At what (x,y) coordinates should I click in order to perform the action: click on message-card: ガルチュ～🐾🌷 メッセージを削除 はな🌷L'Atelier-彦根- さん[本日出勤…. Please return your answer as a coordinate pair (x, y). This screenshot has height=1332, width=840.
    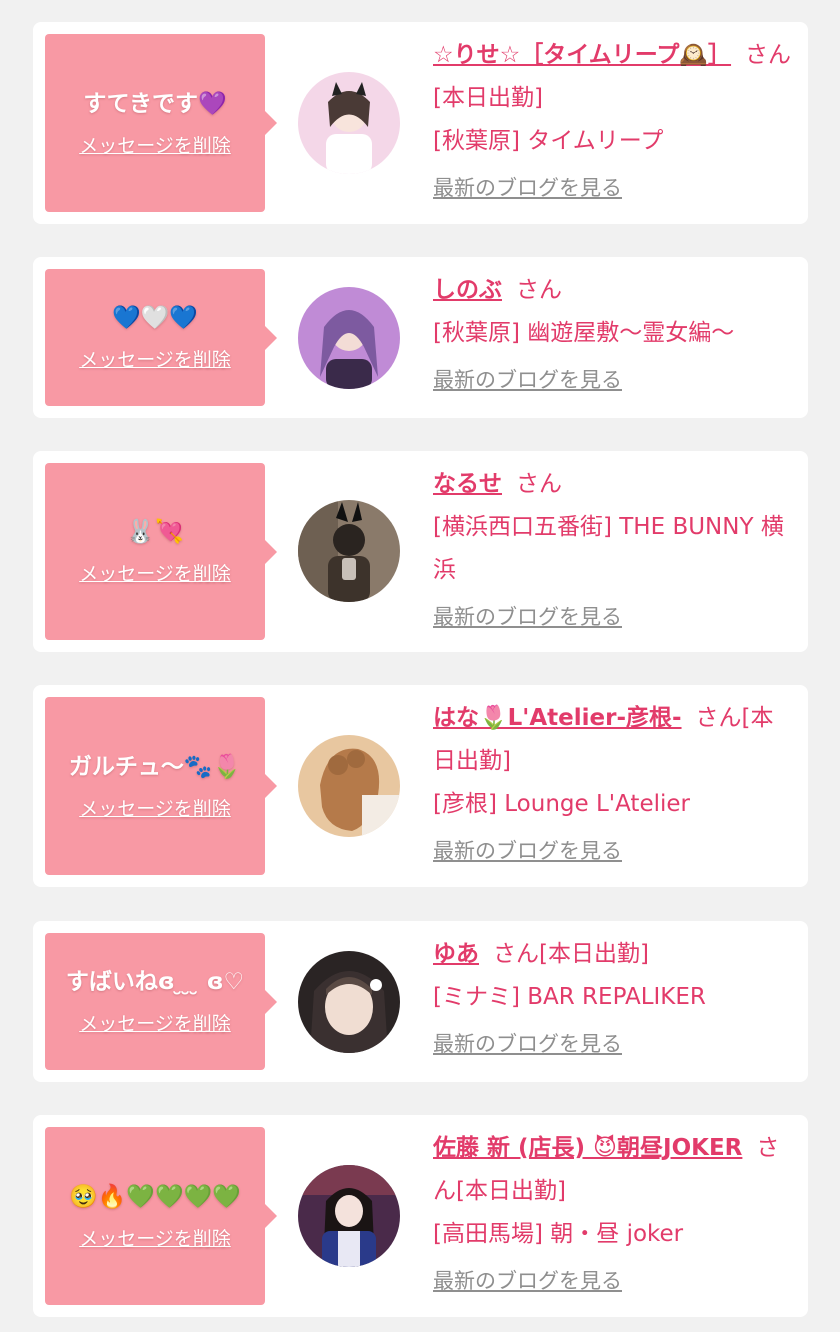
    Looking at the image, I should click on (420, 786).